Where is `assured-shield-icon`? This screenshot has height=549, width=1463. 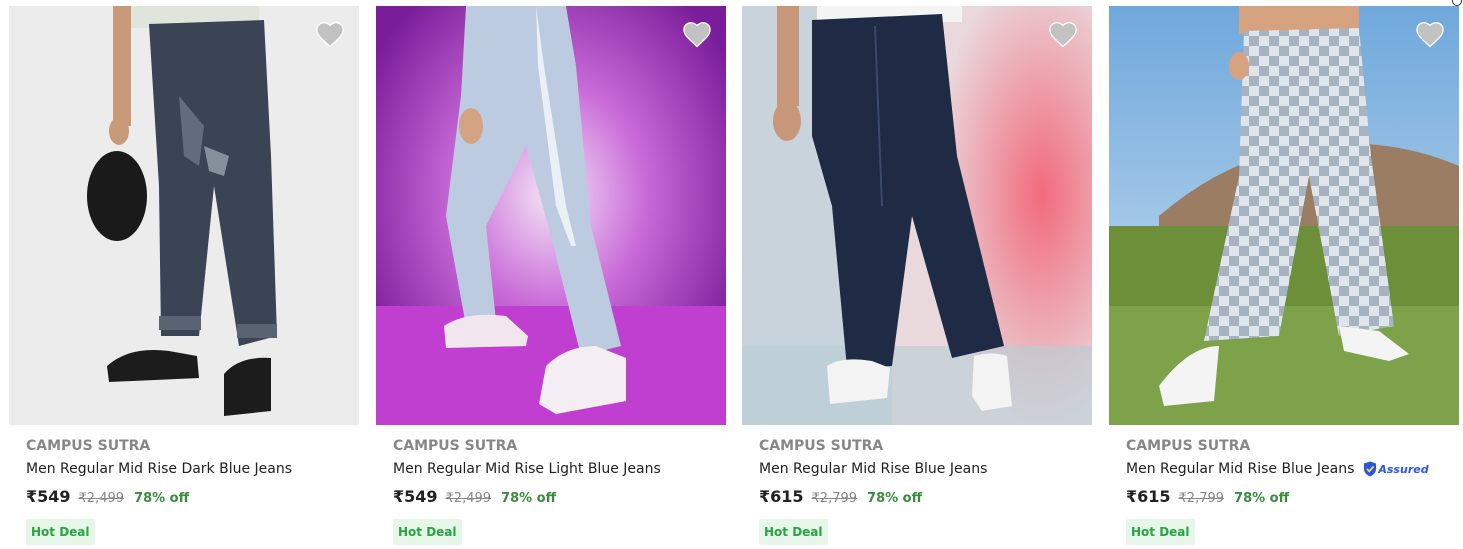 assured-shield-icon is located at coordinates (1370, 469).